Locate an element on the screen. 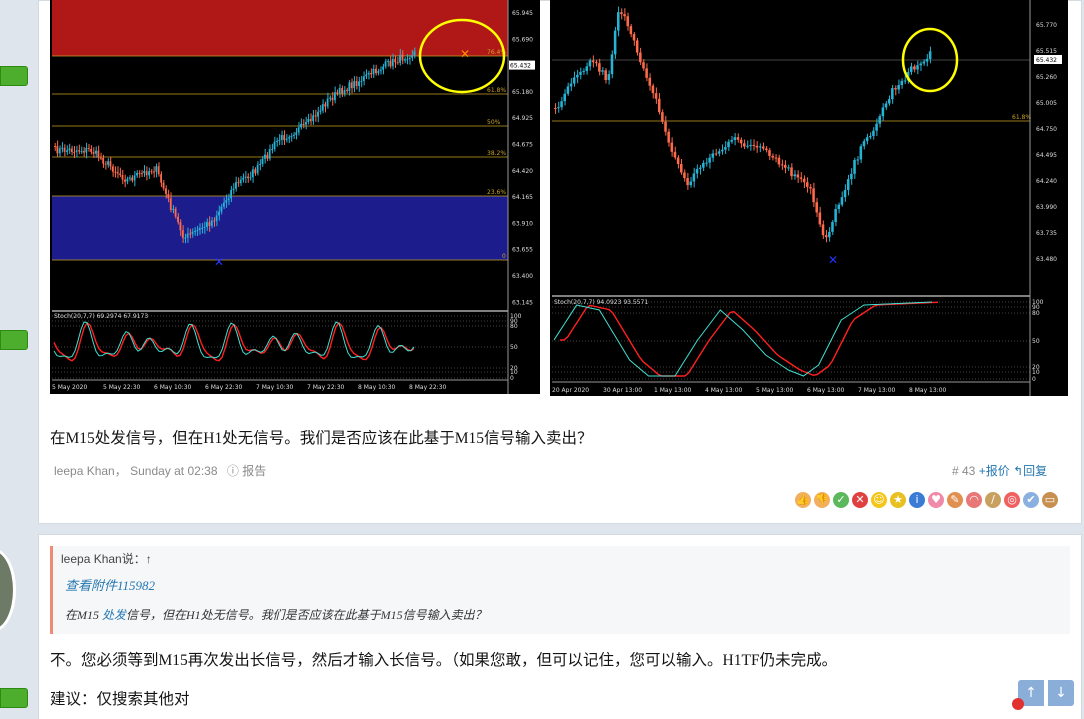 This screenshot has width=1084, height=719. time-label: 8 May 10:30 is located at coordinates (377, 387).